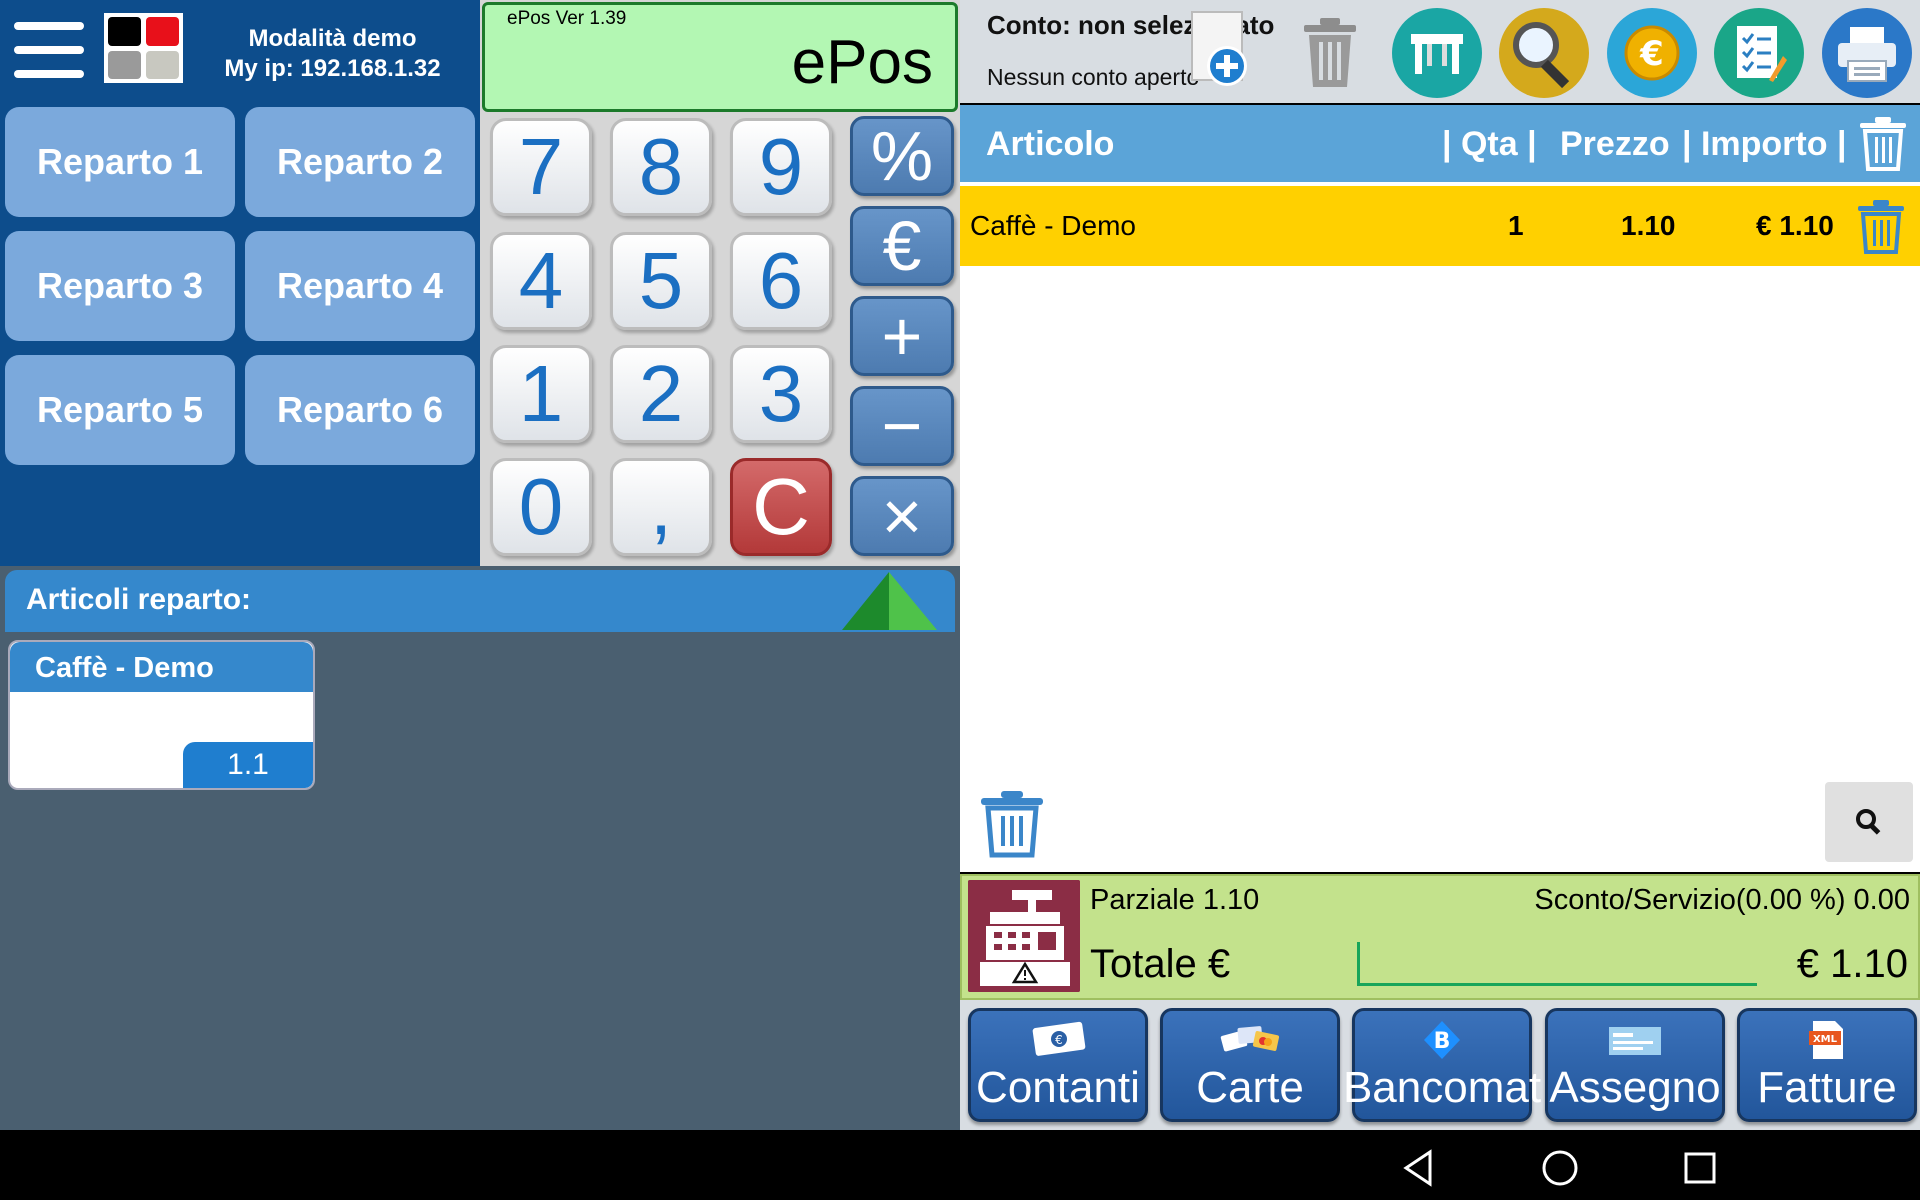 This screenshot has height=1200, width=1920. I want to click on banknote-icon: €, so click(1059, 1038).